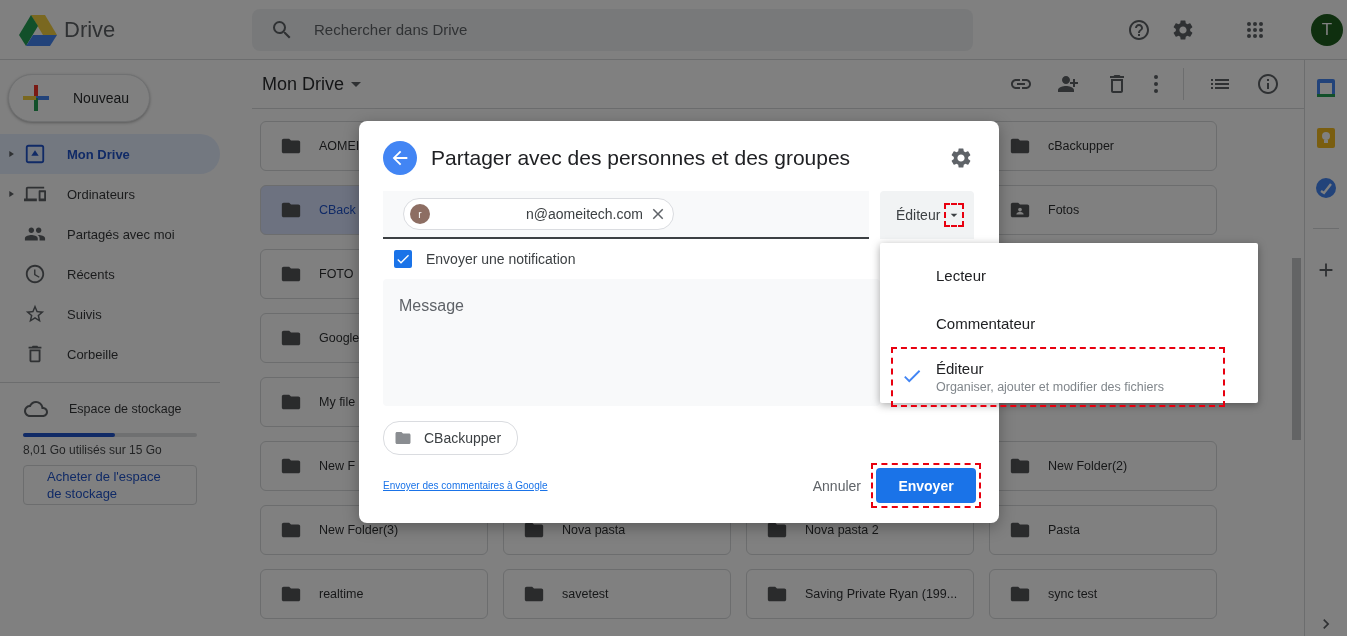 The image size is (1347, 636). I want to click on app-name: Drive, so click(90, 29).